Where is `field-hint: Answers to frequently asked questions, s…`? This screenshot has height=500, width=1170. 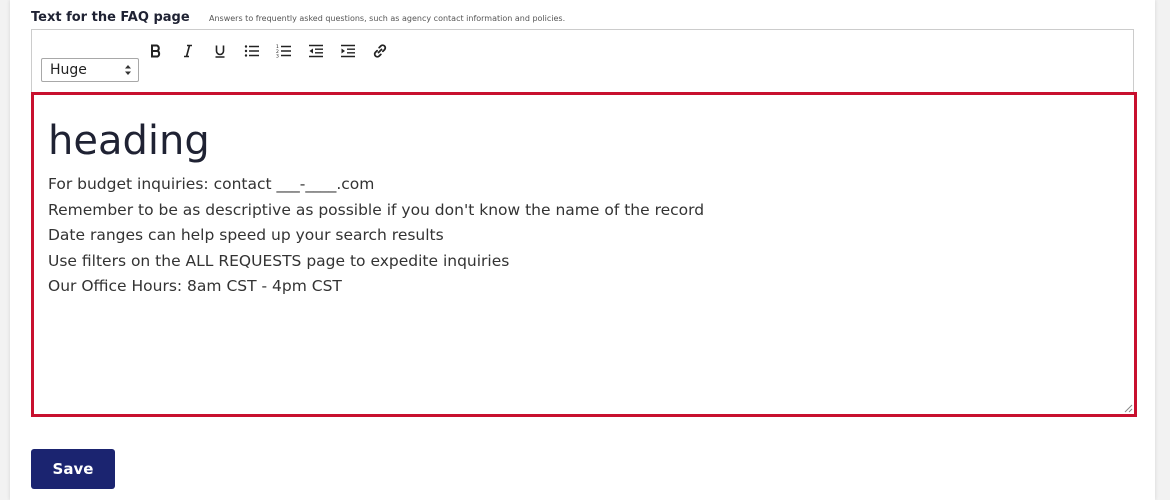 field-hint: Answers to frequently asked questions, s… is located at coordinates (387, 18).